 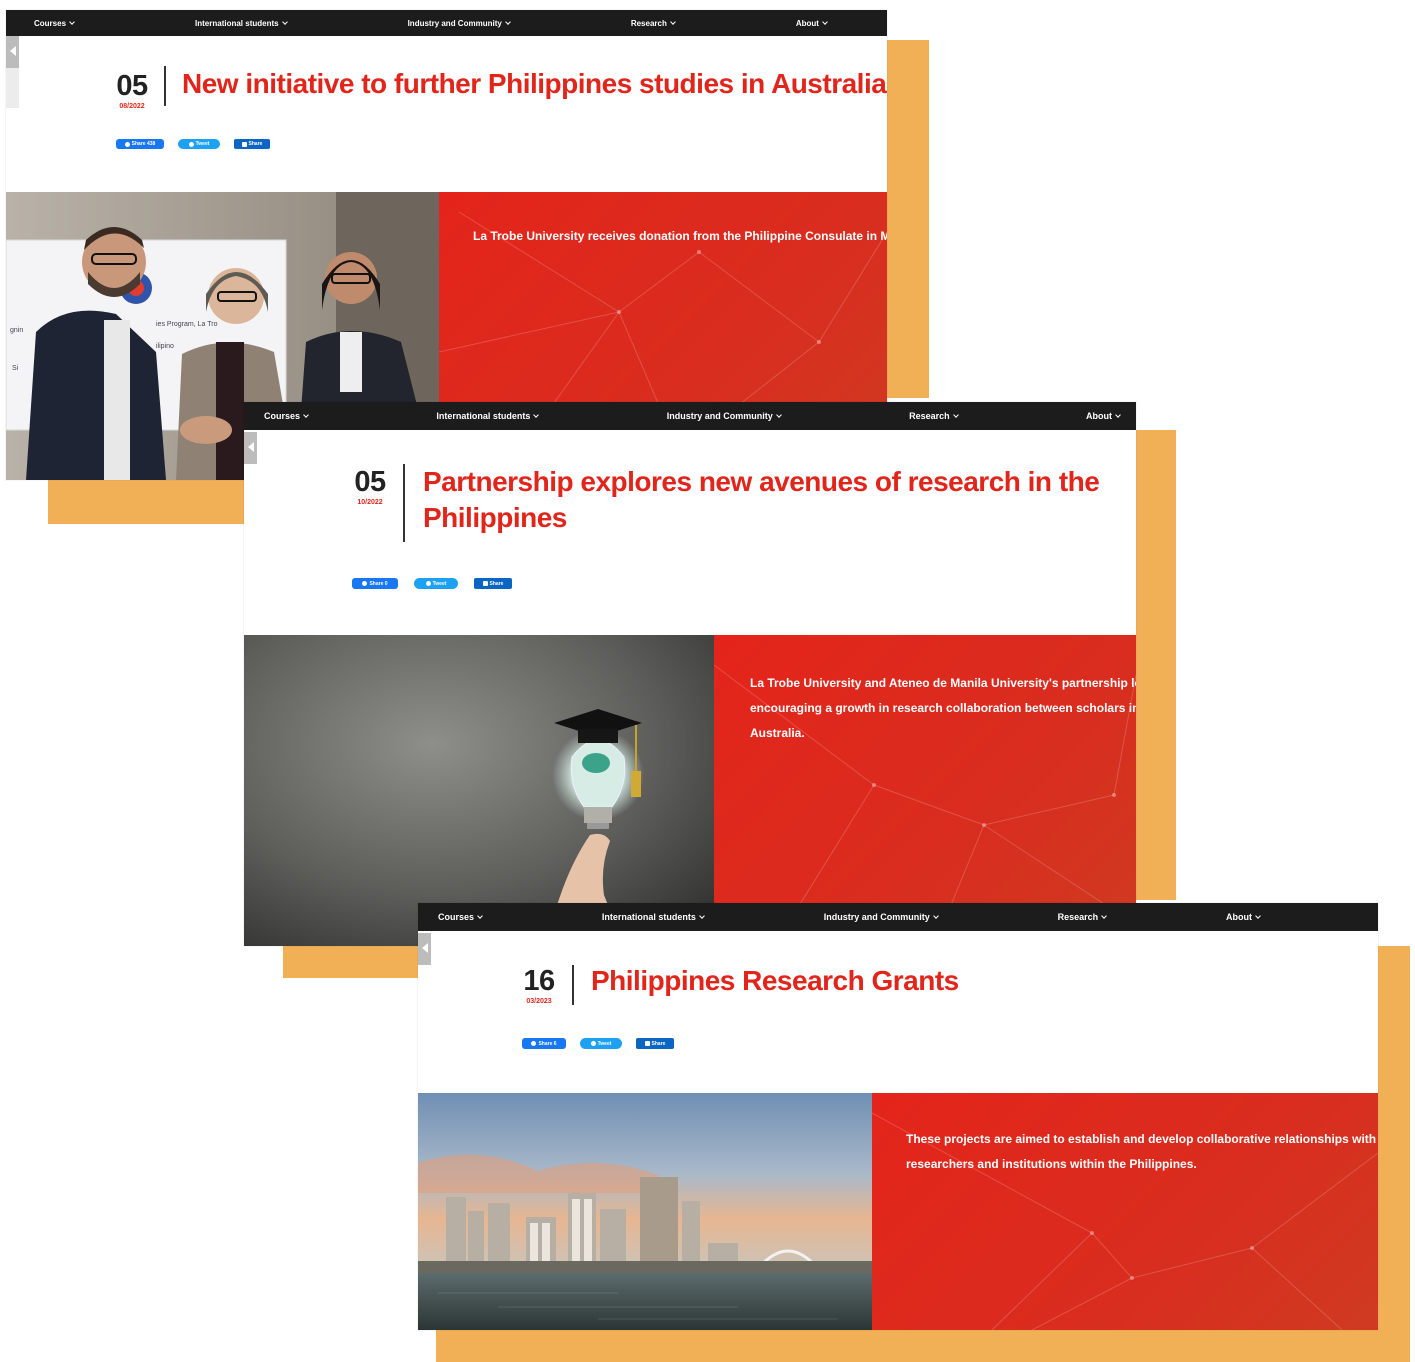 What do you see at coordinates (370, 502) in the screenshot?
I see `date-month-year: 10/2022` at bounding box center [370, 502].